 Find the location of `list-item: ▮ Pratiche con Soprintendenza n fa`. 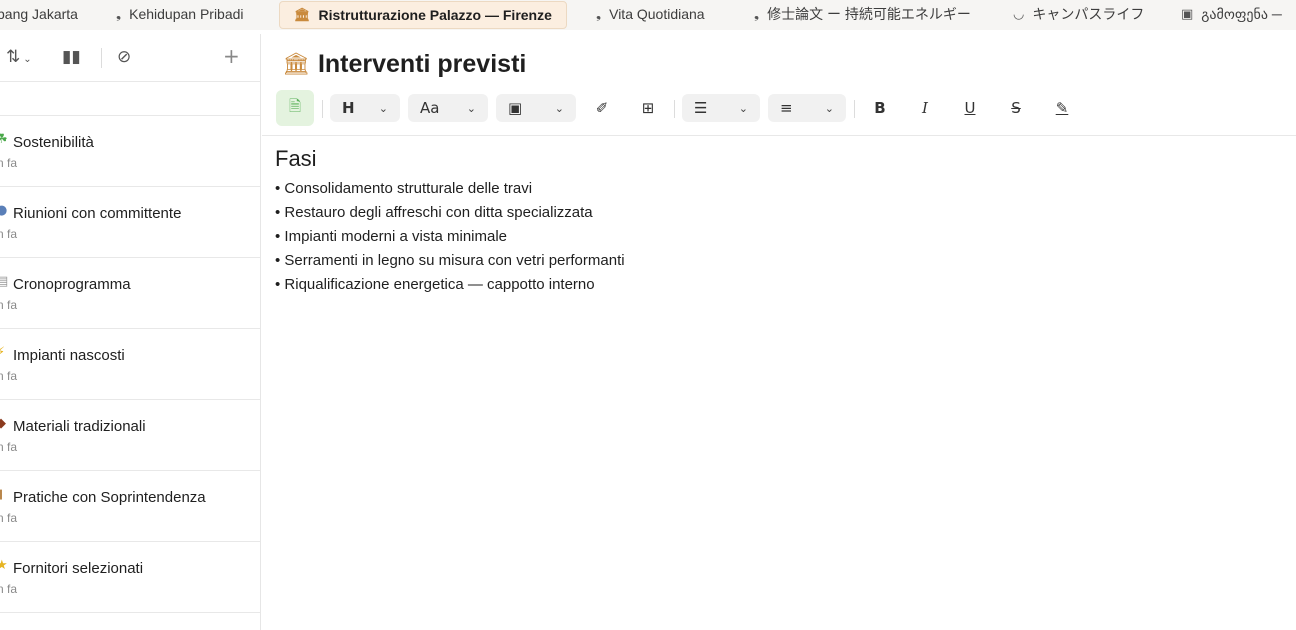

list-item: ▮ Pratiche con Soprintendenza n fa is located at coordinates (130, 506).